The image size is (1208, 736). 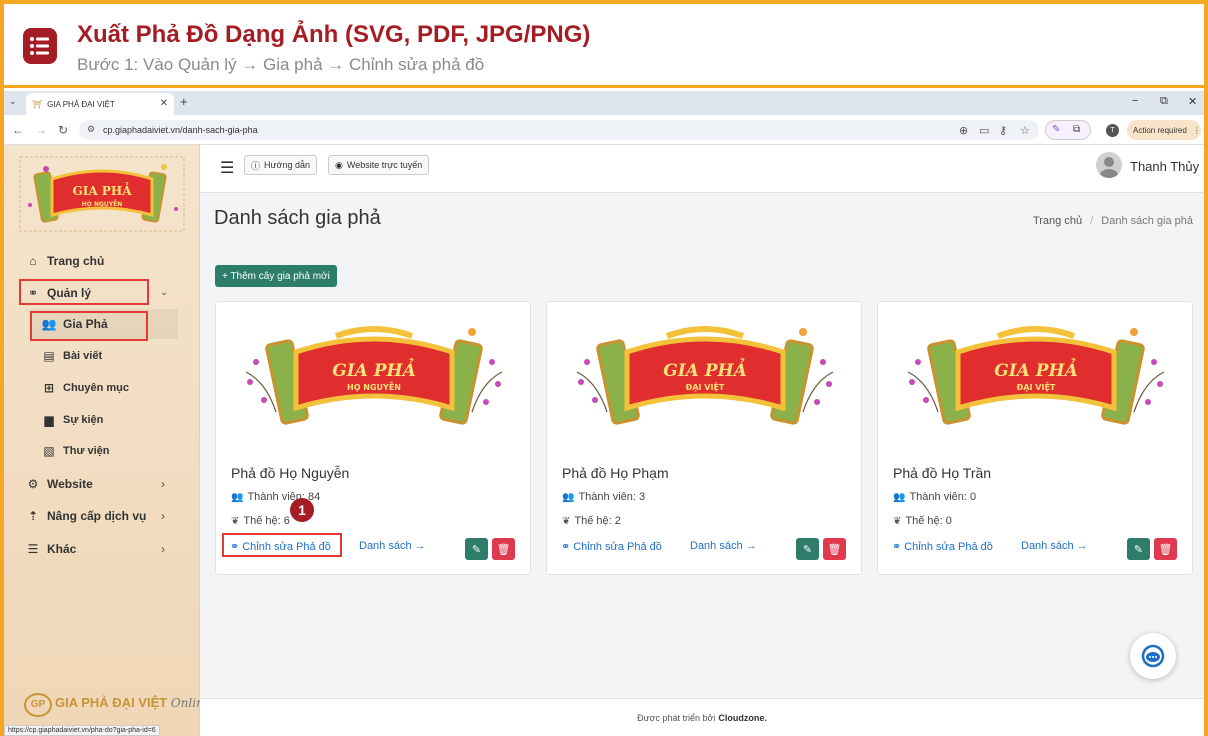 What do you see at coordinates (566, 521) in the screenshot?
I see `leaf-icon: ❦` at bounding box center [566, 521].